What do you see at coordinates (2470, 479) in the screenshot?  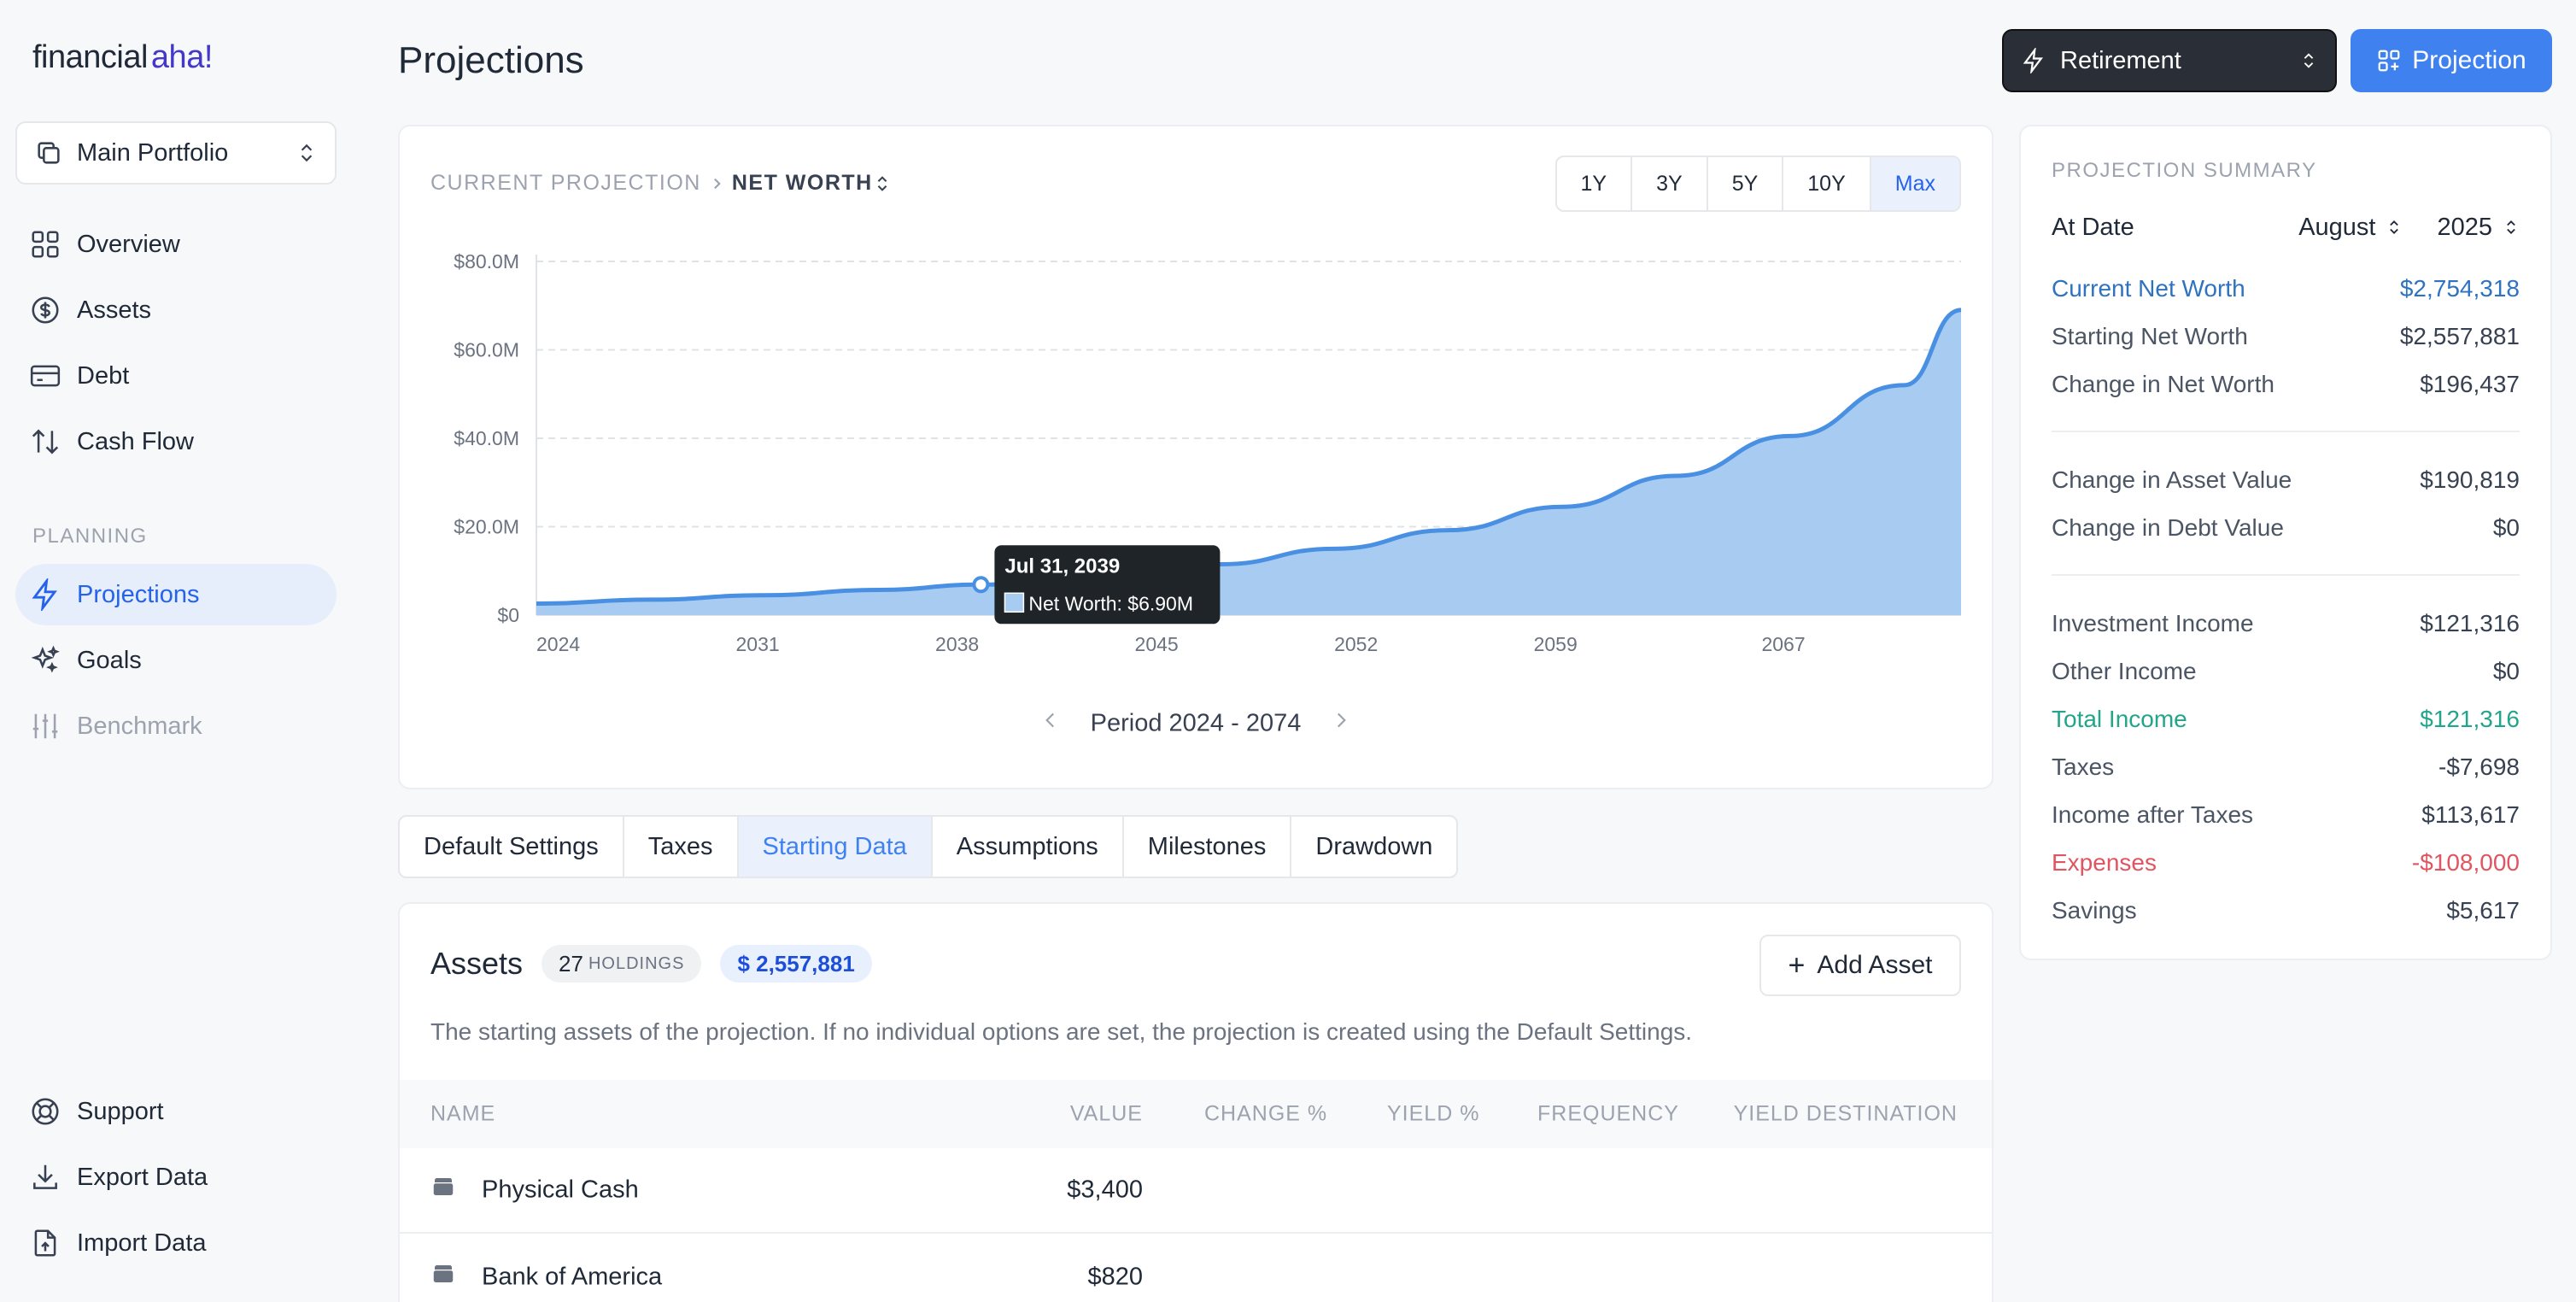 I see `summary-value: $190,819` at bounding box center [2470, 479].